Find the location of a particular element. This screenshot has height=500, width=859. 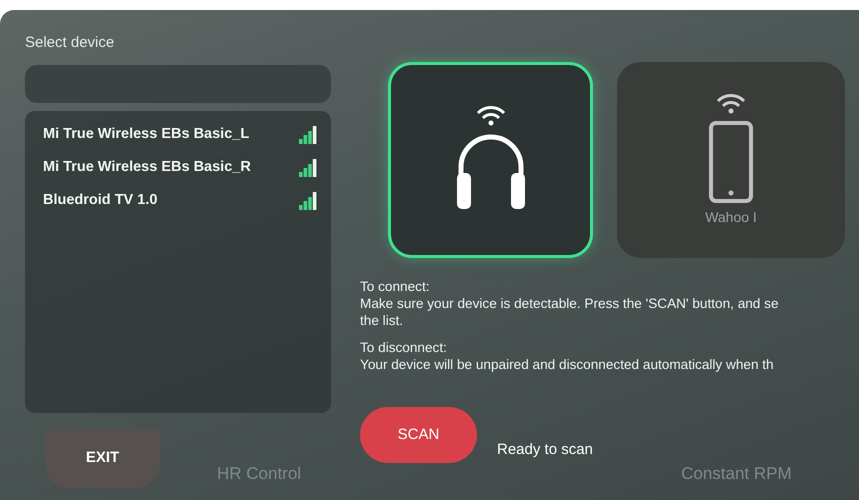

help-text: the list. is located at coordinates (382, 320).